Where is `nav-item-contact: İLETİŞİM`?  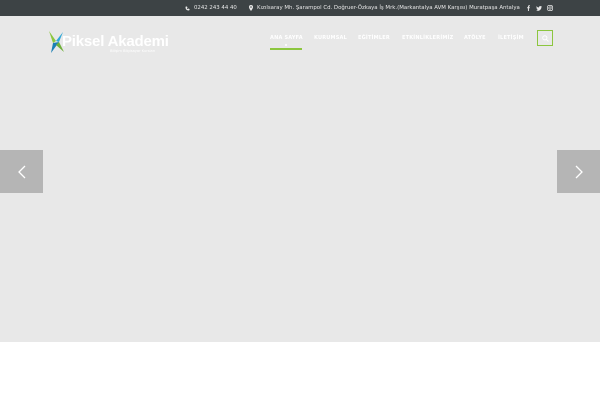 nav-item-contact: İLETİŞİM is located at coordinates (511, 38).